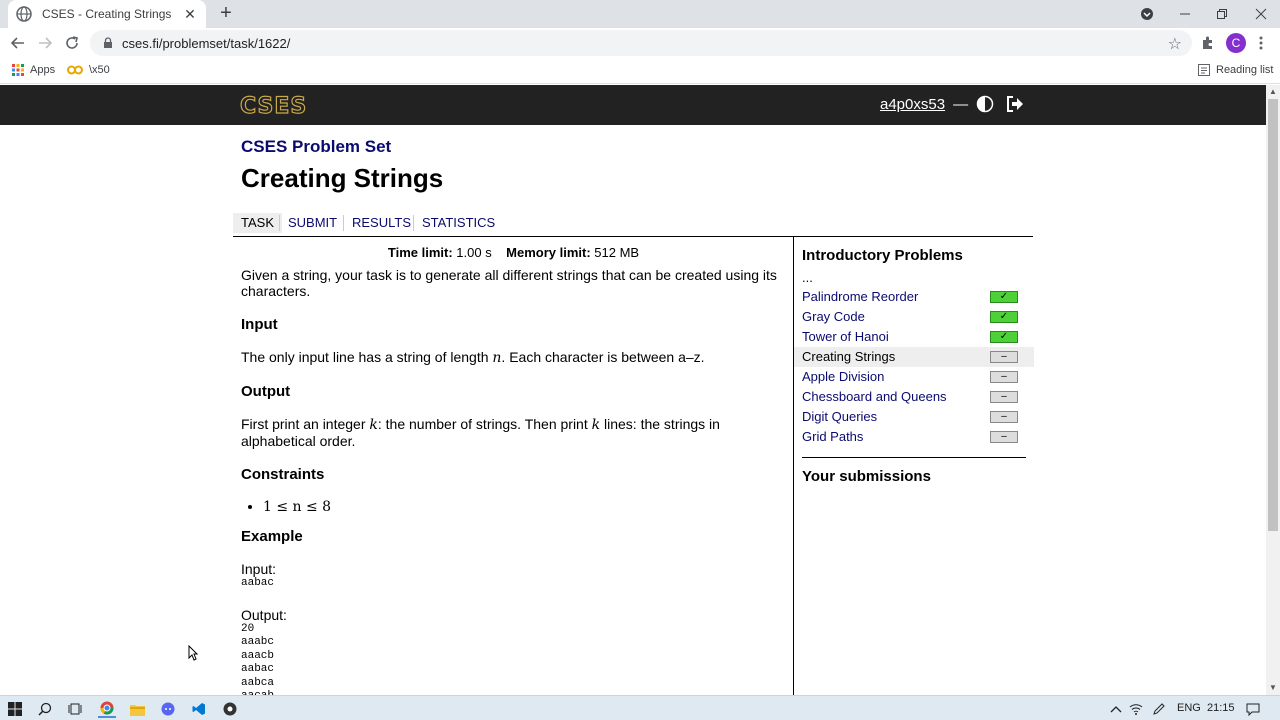 The image size is (1280, 720). I want to click on example-output-line: 20, so click(248, 628).